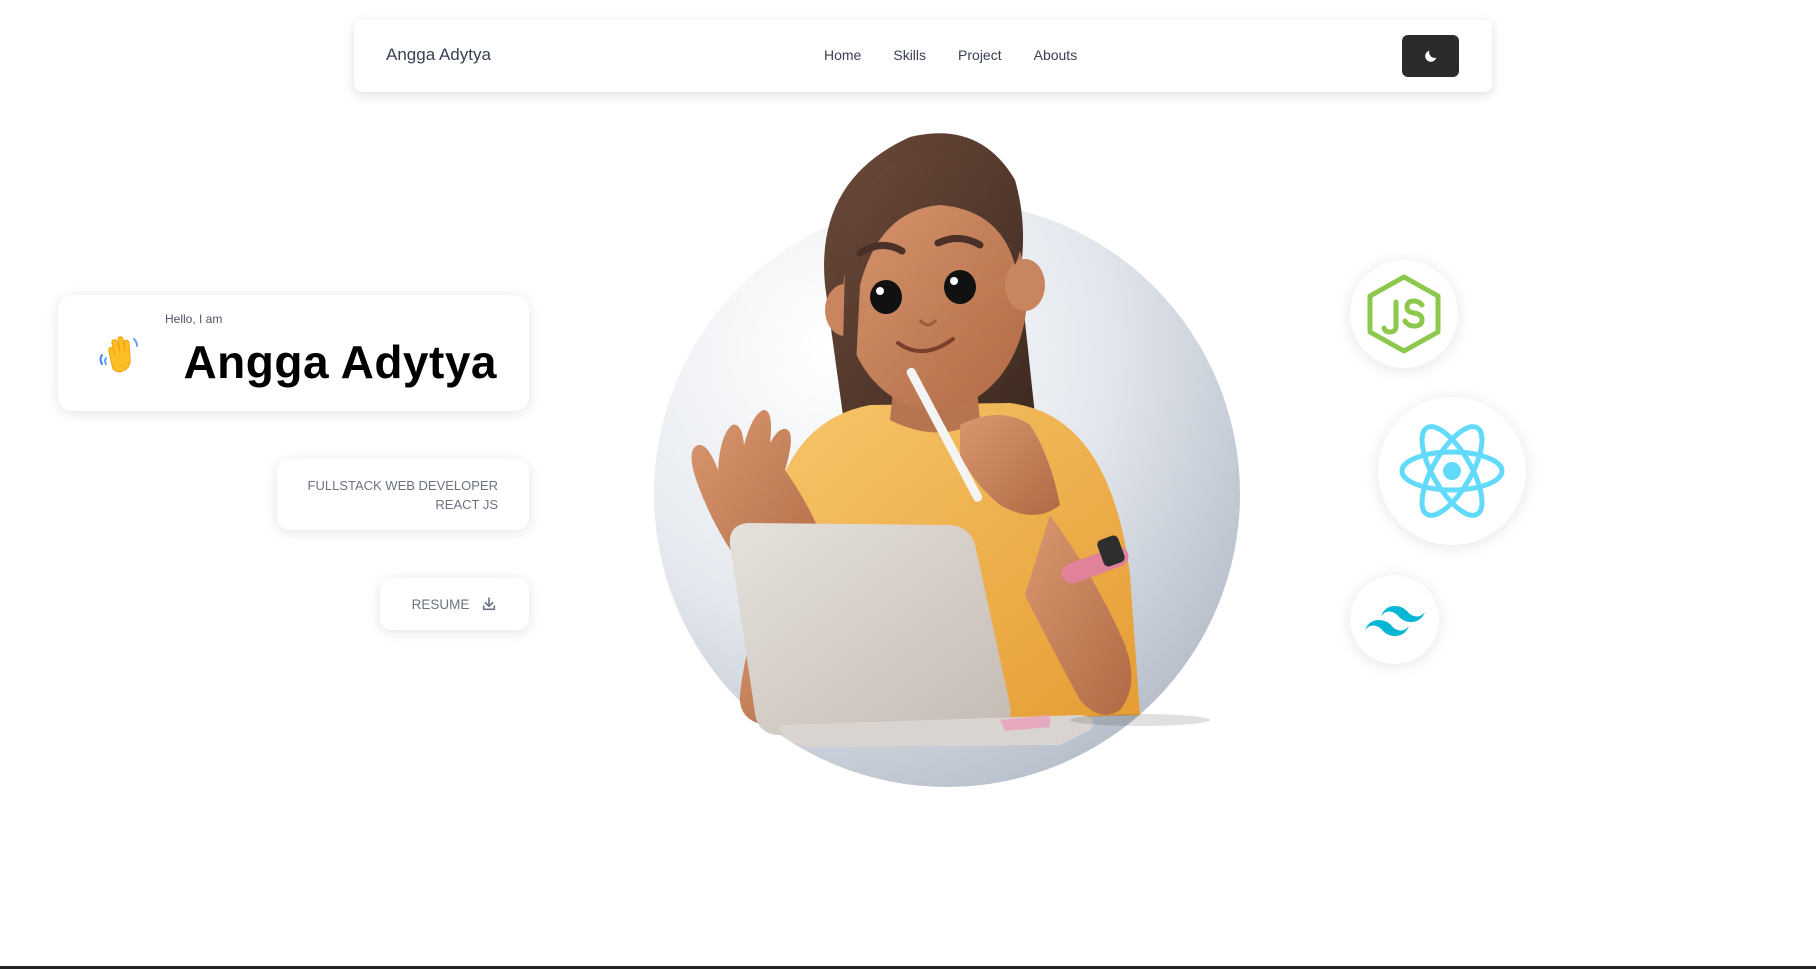 The height and width of the screenshot is (969, 1816). What do you see at coordinates (194, 319) in the screenshot?
I see `greeting-text: Hello, I am` at bounding box center [194, 319].